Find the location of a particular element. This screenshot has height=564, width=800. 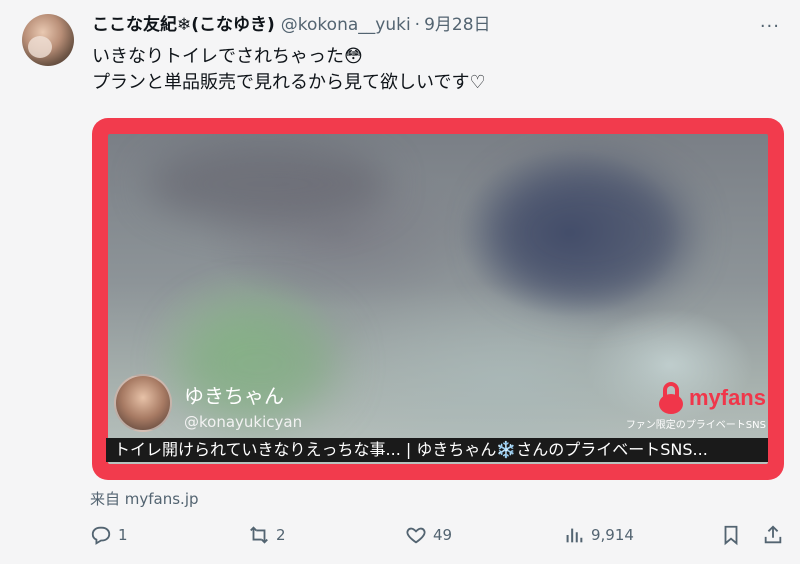

share-icon is located at coordinates (773, 534).